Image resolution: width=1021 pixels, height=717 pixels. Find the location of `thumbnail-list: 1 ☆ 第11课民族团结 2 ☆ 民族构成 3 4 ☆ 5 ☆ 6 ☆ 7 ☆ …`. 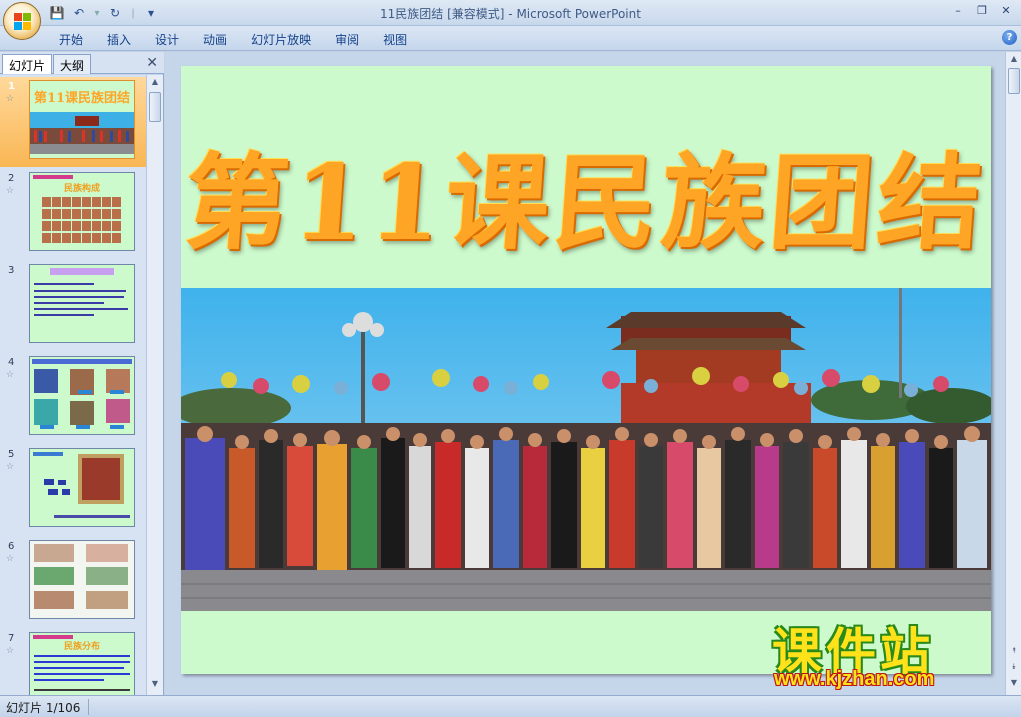

thumbnail-list: 1 ☆ 第11课民族团结 2 ☆ 民族构成 3 4 ☆ 5 ☆ 6 ☆ 7 ☆ … is located at coordinates (73, 385).